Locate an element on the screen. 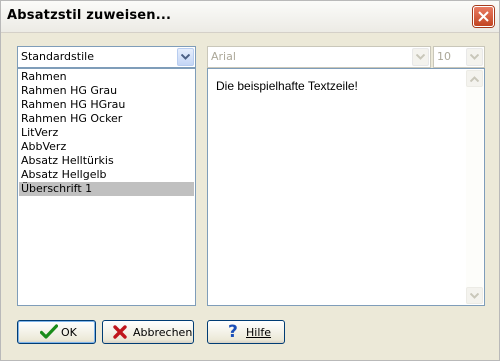 Image resolution: width=500 pixels, height=361 pixels. style-category-dropdown-button is located at coordinates (185, 57).